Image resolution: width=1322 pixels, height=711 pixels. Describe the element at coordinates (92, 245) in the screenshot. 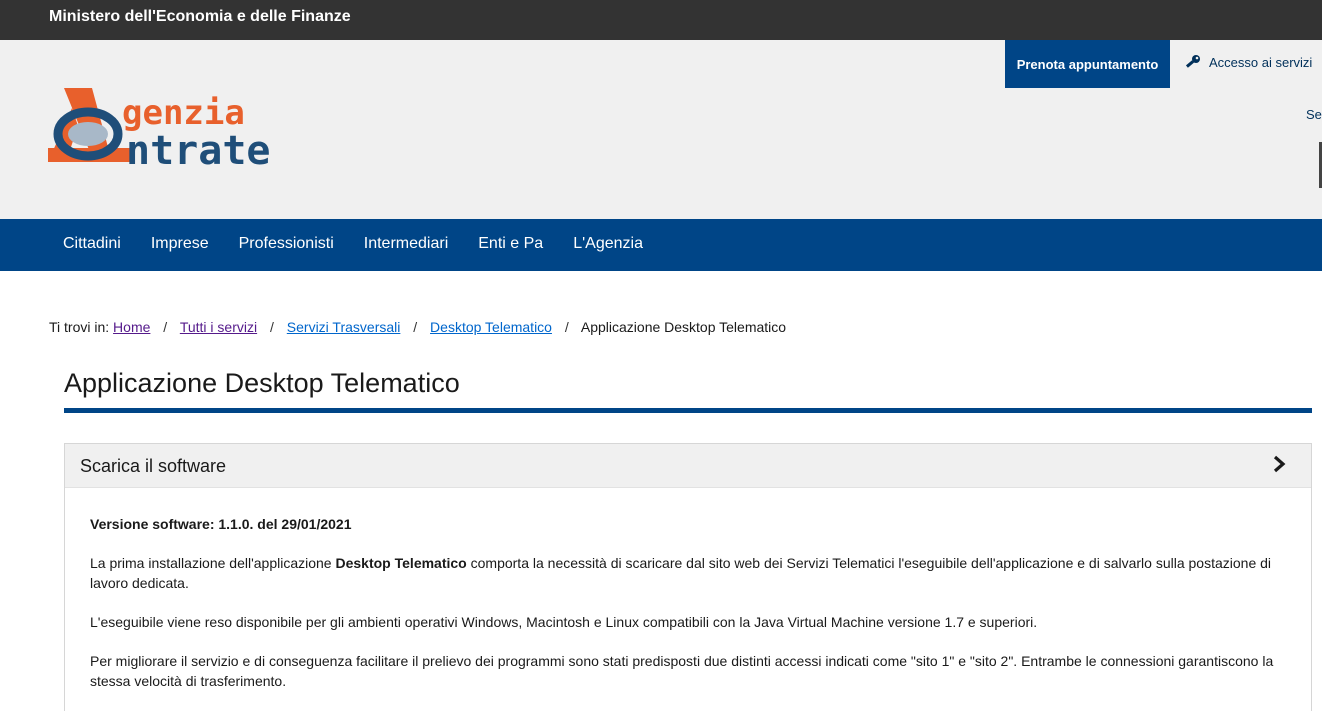

I see `nav-item-cittadini: Cittadini` at that location.